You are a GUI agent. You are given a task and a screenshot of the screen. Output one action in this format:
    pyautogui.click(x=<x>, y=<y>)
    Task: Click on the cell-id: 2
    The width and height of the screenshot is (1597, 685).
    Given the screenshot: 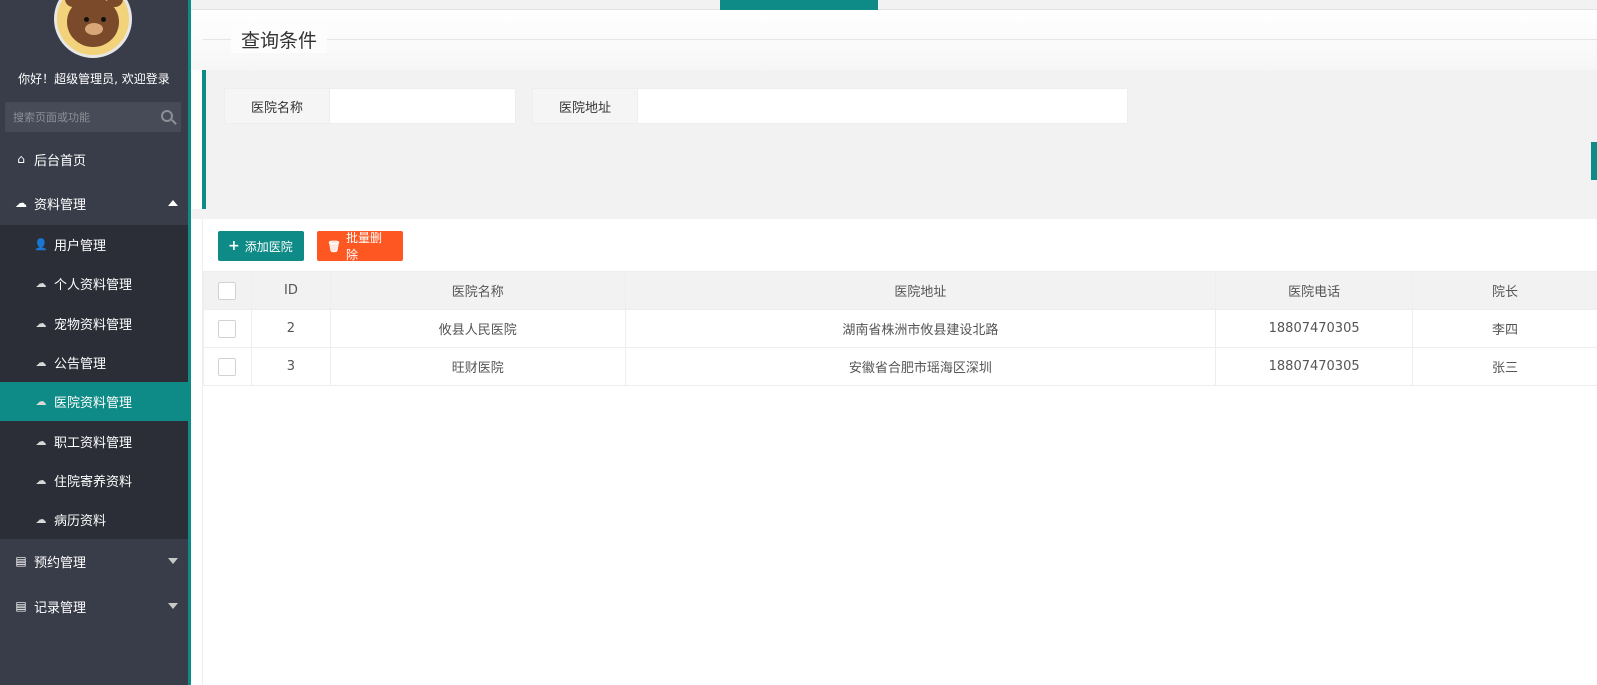 What is the action you would take?
    pyautogui.click(x=290, y=328)
    